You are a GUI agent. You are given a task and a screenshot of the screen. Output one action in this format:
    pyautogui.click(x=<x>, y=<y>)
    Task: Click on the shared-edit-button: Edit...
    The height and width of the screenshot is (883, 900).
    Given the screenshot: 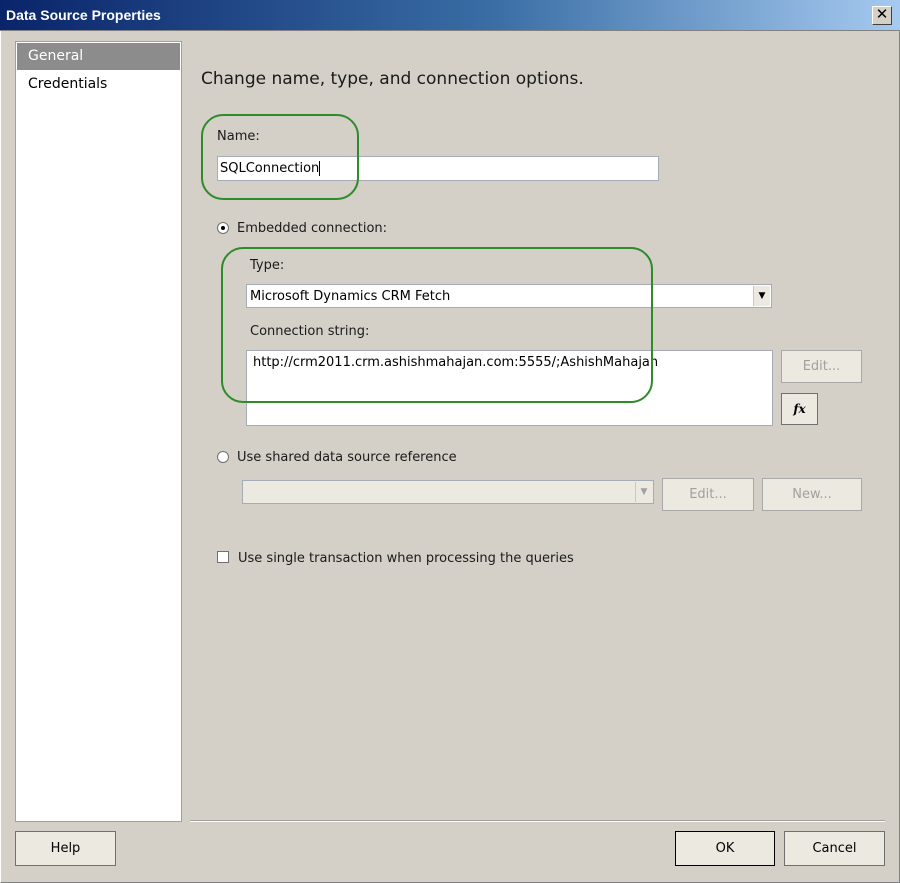 What is the action you would take?
    pyautogui.click(x=708, y=494)
    